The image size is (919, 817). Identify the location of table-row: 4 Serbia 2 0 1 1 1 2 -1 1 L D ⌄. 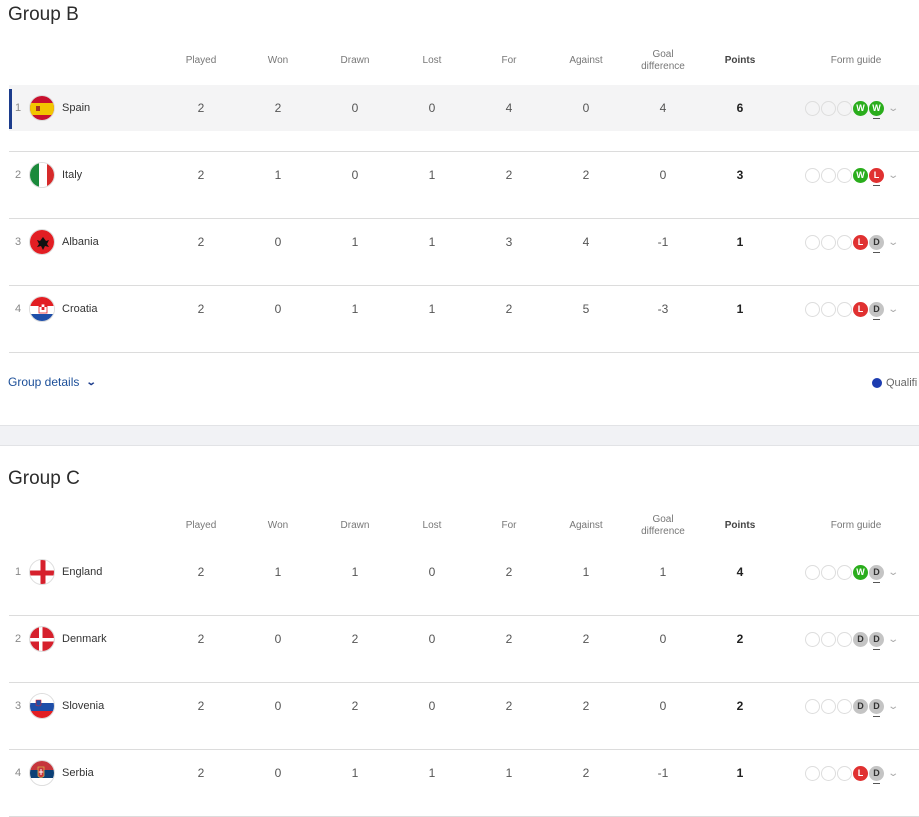
(464, 783).